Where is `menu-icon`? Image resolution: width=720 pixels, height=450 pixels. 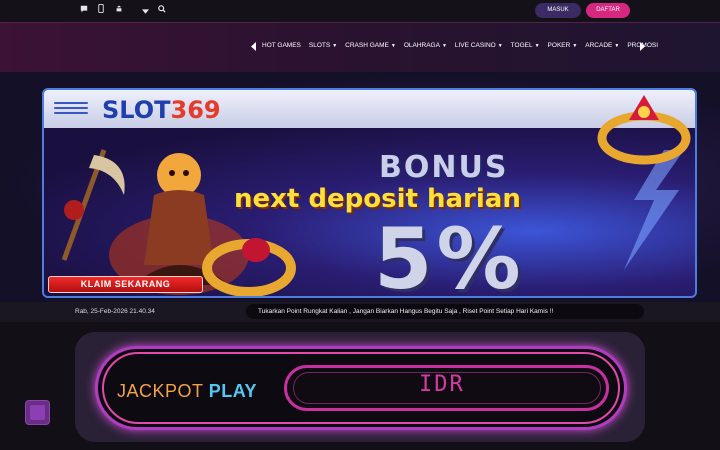
menu-icon is located at coordinates (71, 109).